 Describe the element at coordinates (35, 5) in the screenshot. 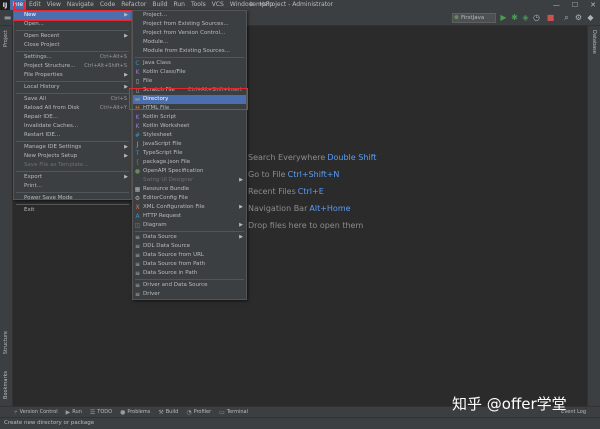

I see `menu-edit: Edit` at that location.